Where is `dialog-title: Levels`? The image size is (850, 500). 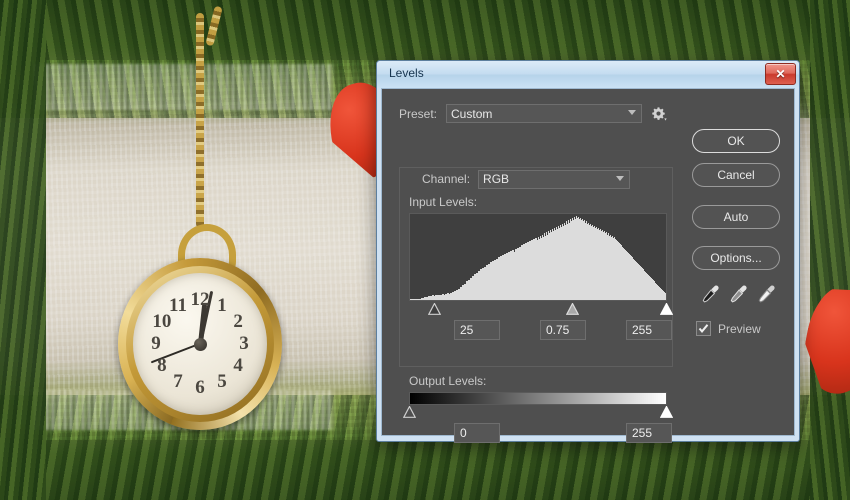 dialog-title: Levels is located at coordinates (406, 73).